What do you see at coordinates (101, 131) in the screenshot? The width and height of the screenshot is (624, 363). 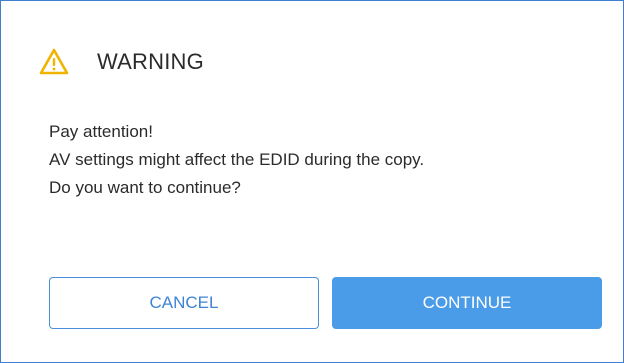 I see `message-line-1: Pay attention!` at bounding box center [101, 131].